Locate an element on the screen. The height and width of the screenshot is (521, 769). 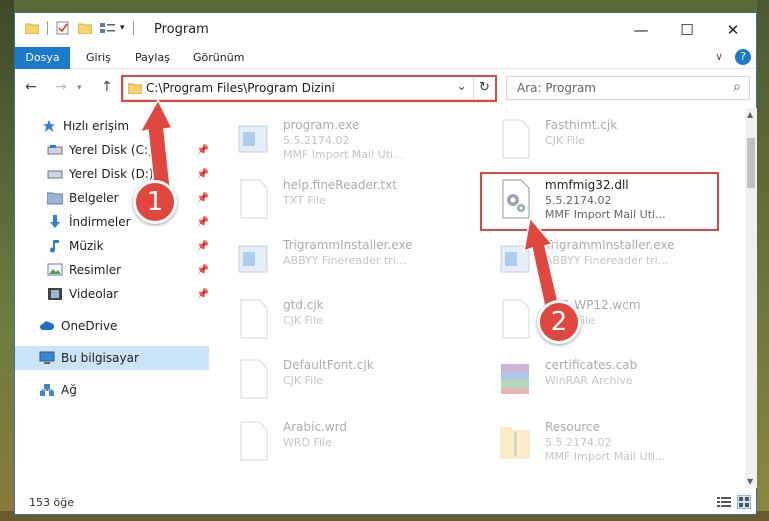
arrow-to-file is located at coordinates (541, 262).